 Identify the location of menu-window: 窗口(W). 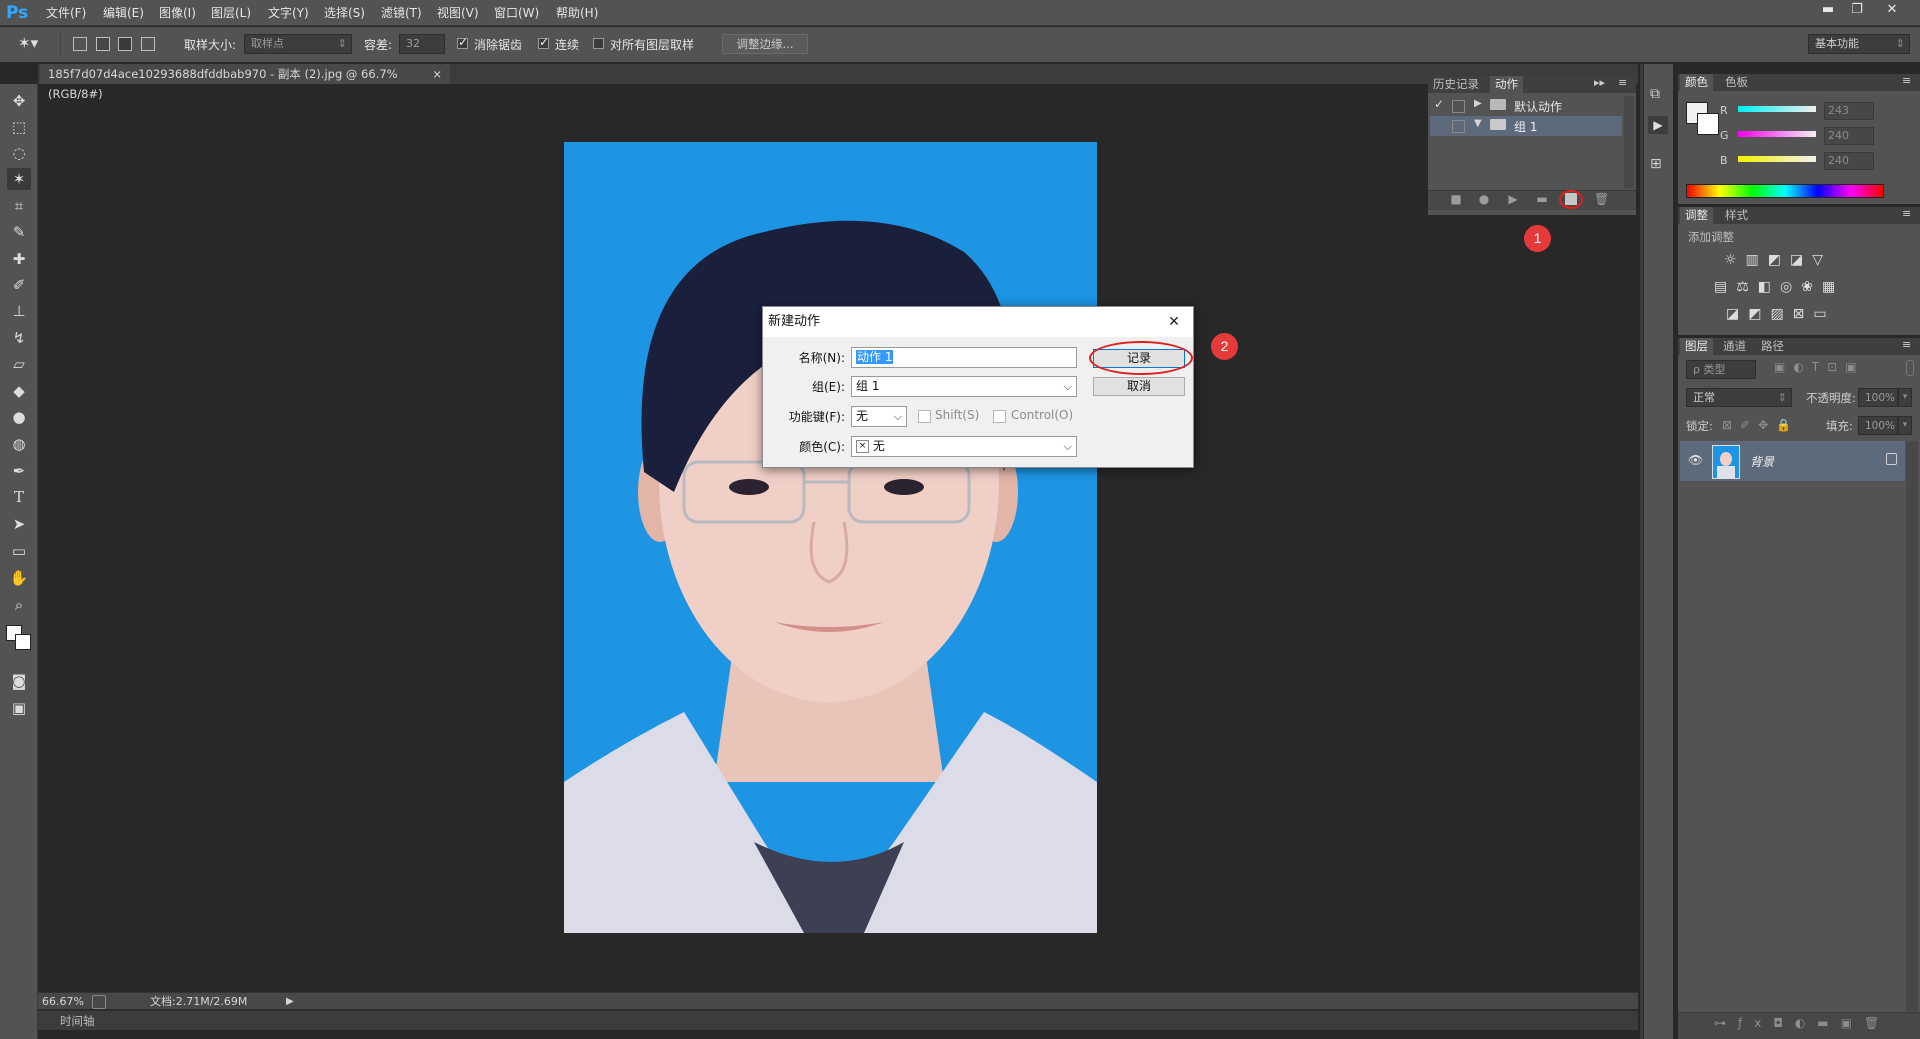
(516, 13).